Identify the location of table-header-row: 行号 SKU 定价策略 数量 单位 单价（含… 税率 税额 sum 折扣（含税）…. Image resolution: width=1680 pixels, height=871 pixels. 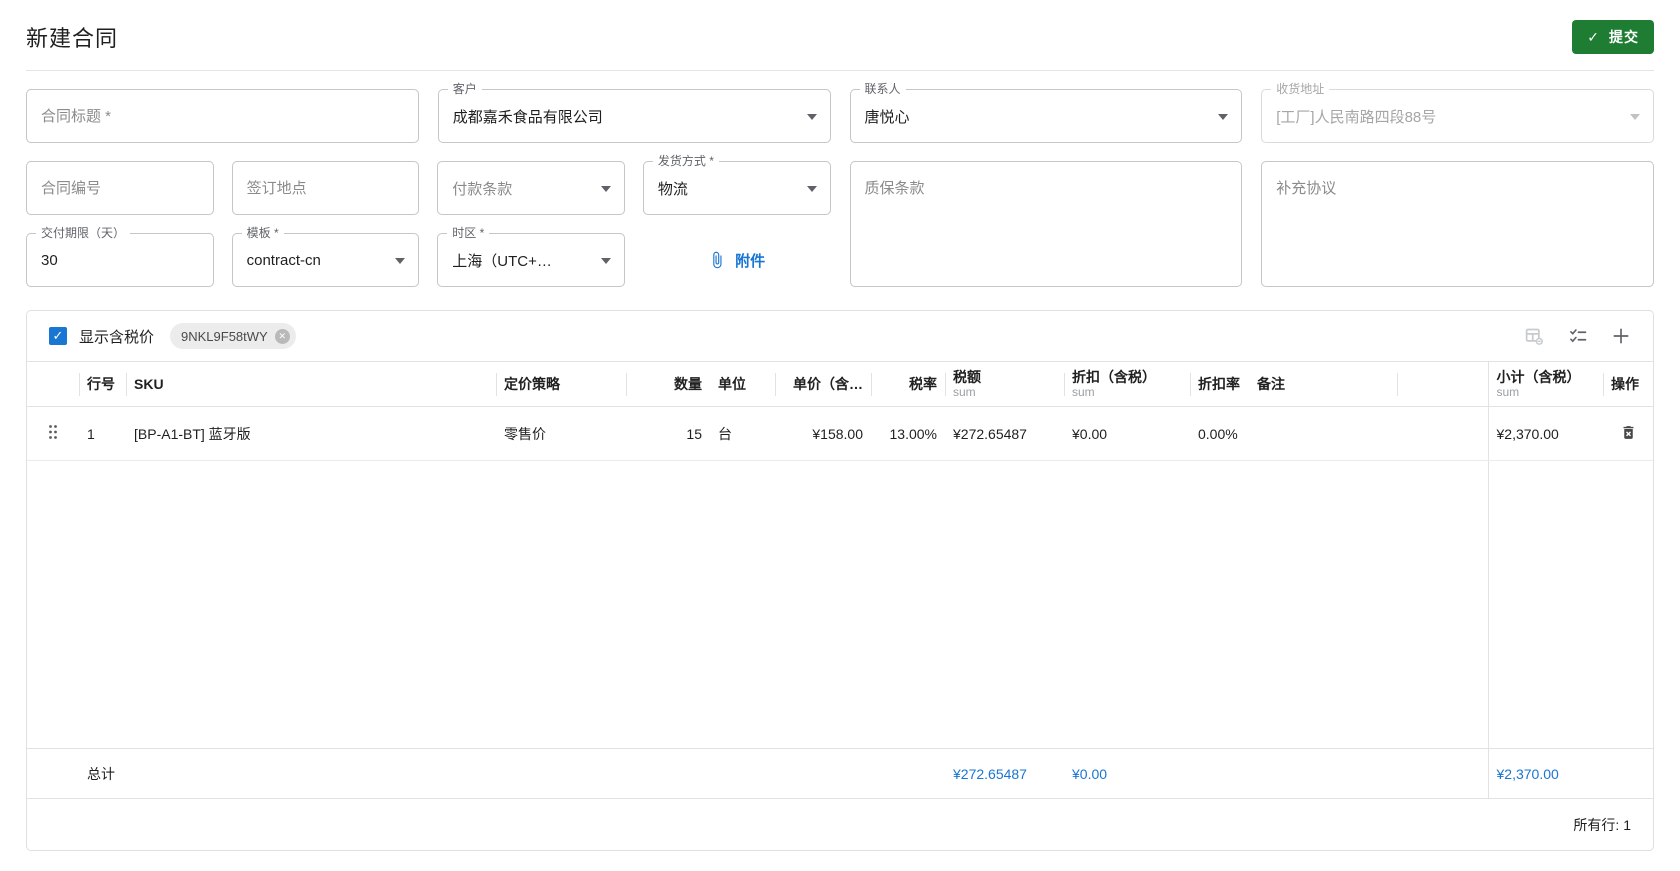
(840, 384).